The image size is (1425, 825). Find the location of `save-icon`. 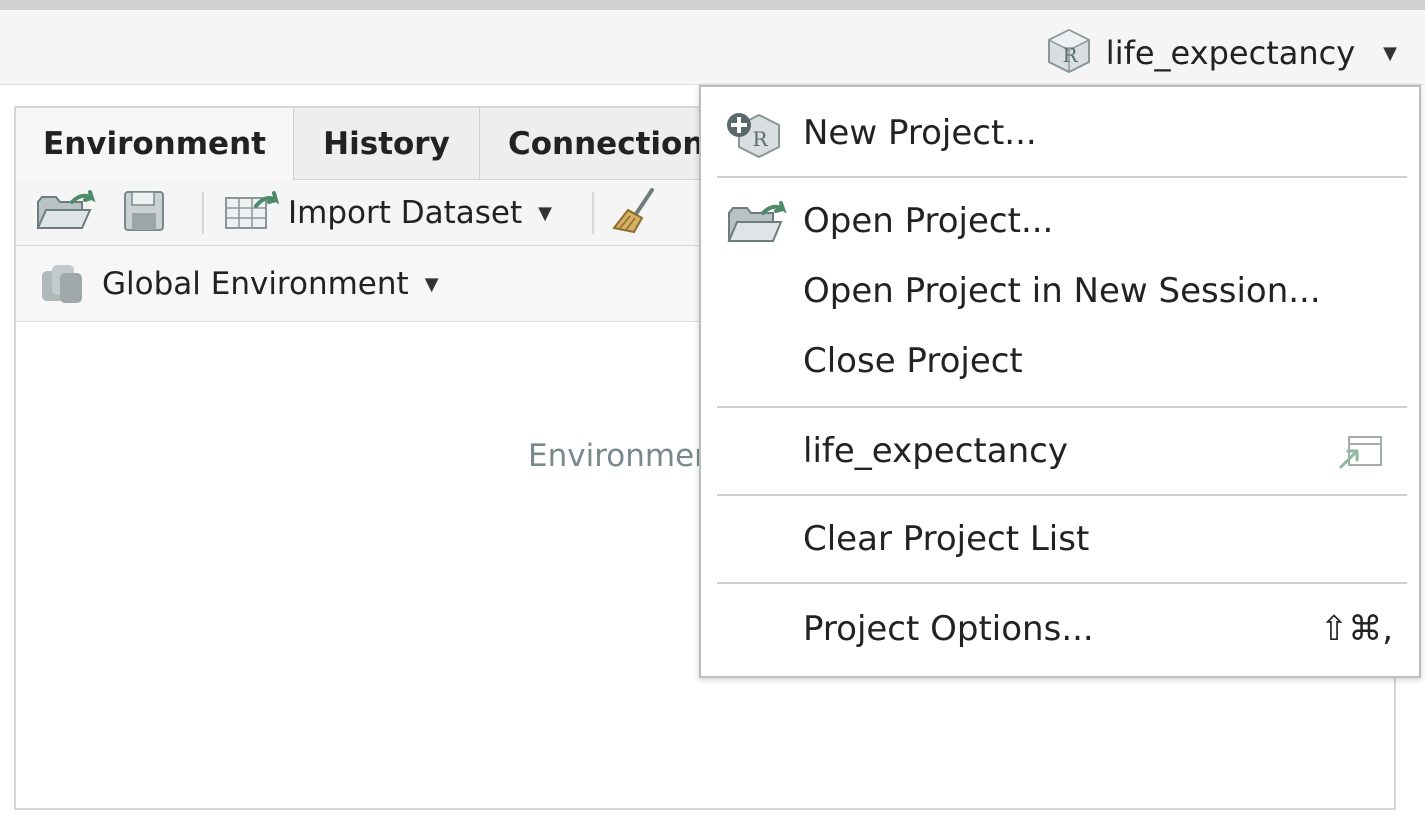

save-icon is located at coordinates (144, 213).